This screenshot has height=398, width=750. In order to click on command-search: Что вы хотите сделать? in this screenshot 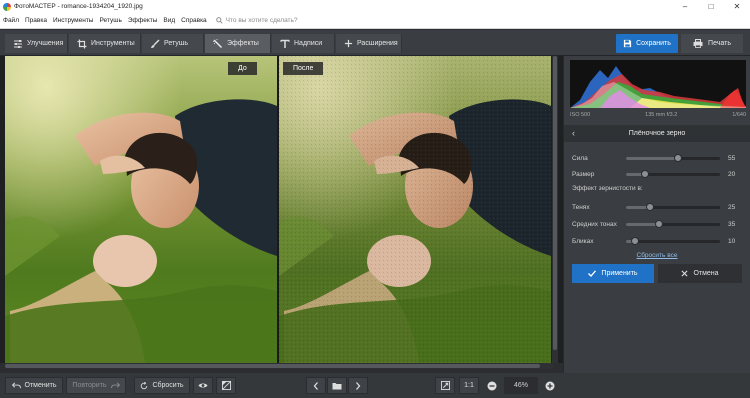, I will do `click(256, 20)`.